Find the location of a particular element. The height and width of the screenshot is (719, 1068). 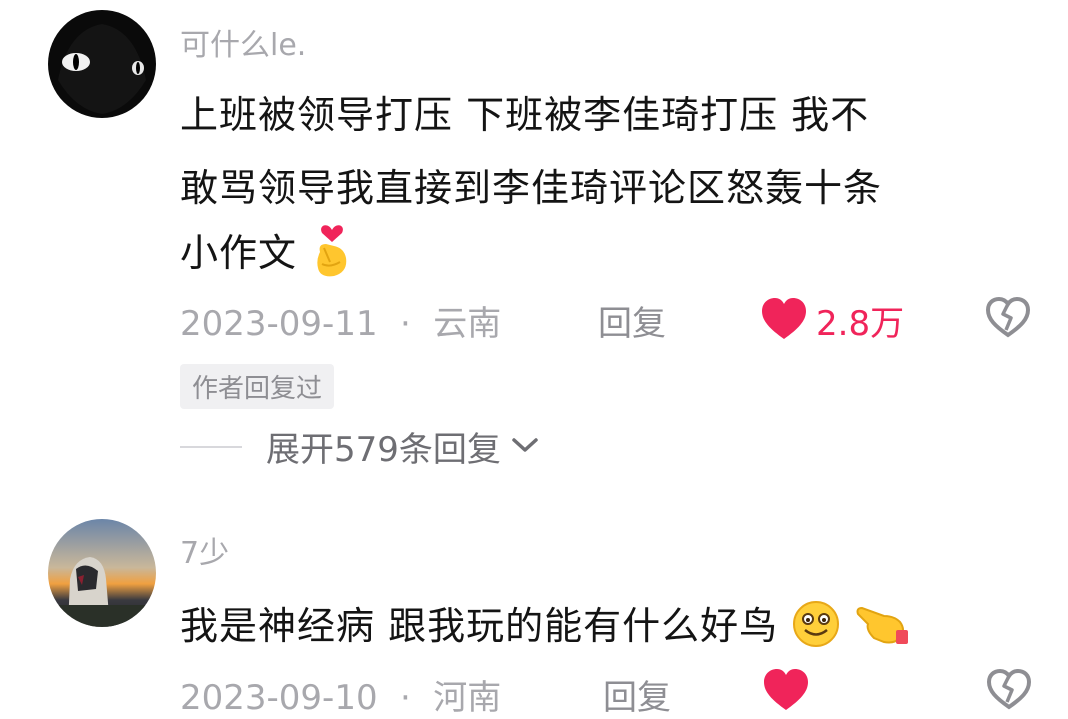

username: 7少 is located at coordinates (204, 550).